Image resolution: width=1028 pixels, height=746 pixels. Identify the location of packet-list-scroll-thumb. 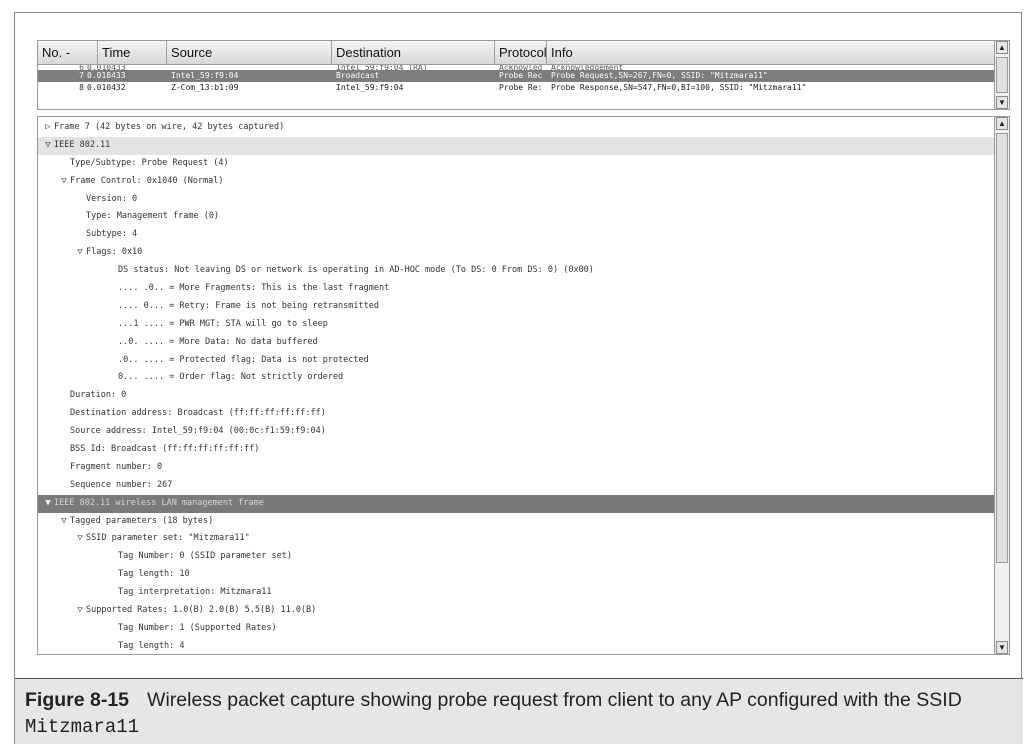
(1002, 75).